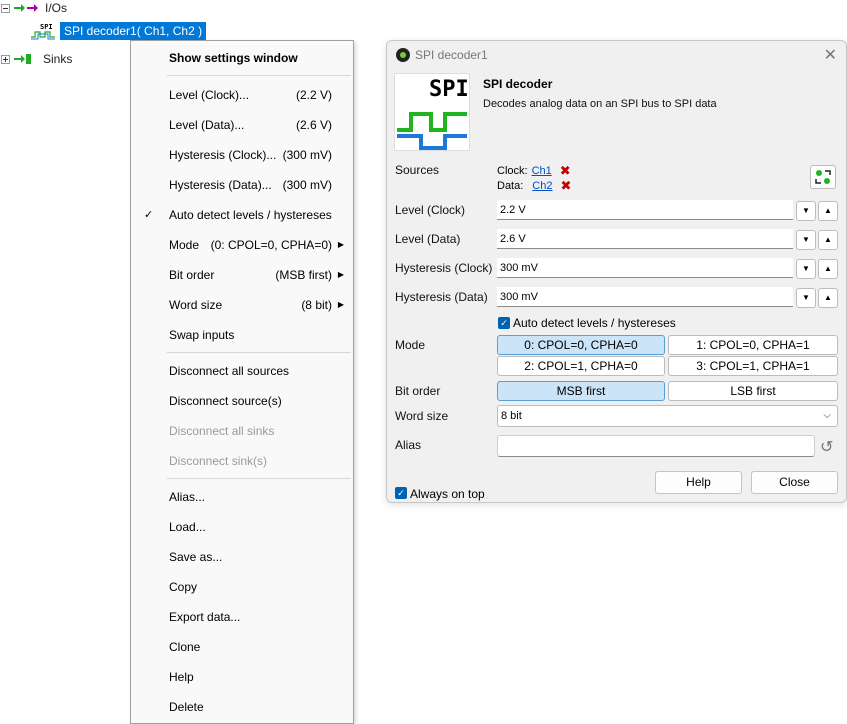 The width and height of the screenshot is (847, 724). What do you see at coordinates (581, 345) in the screenshot?
I see `mode-option-0: 0: CPOL=0, CPHA=0` at bounding box center [581, 345].